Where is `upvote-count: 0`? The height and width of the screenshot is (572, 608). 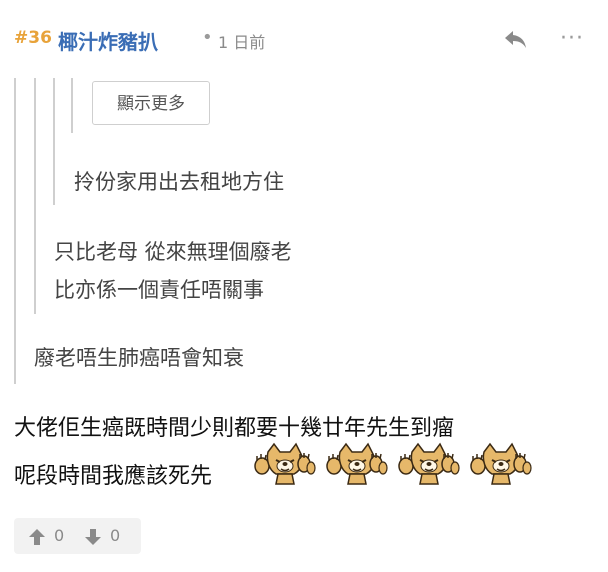 upvote-count: 0 is located at coordinates (59, 535).